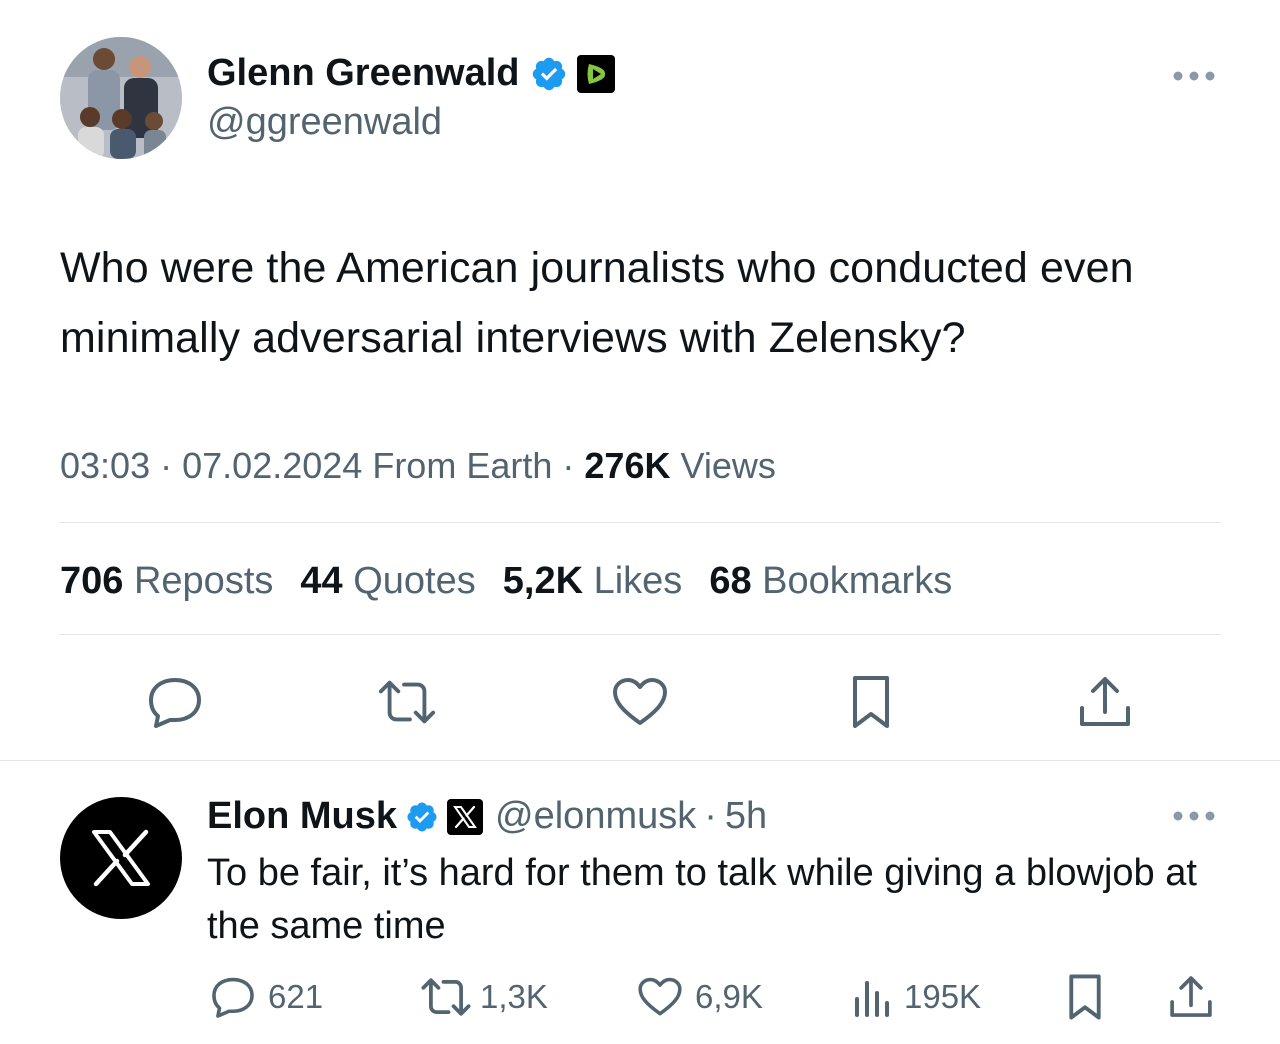 This screenshot has width=1280, height=1044. What do you see at coordinates (872, 999) in the screenshot?
I see `views-chart-icon` at bounding box center [872, 999].